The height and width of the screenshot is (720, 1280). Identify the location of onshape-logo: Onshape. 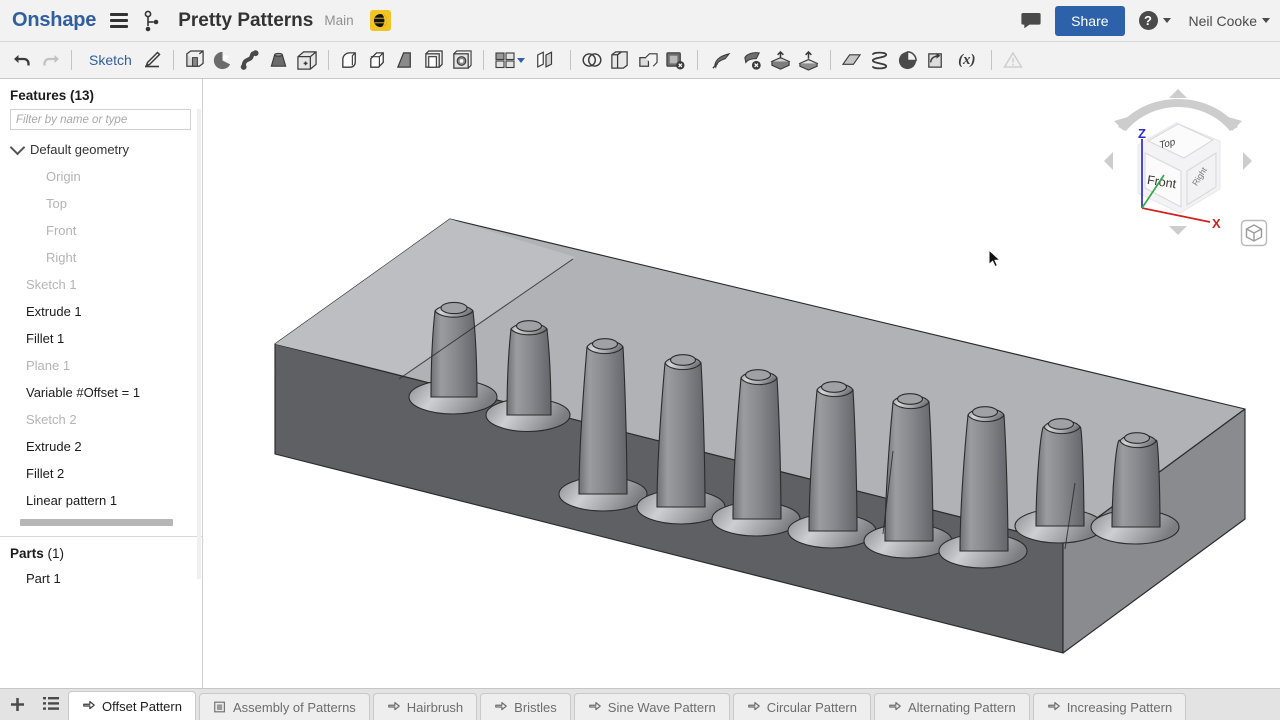
(54, 20).